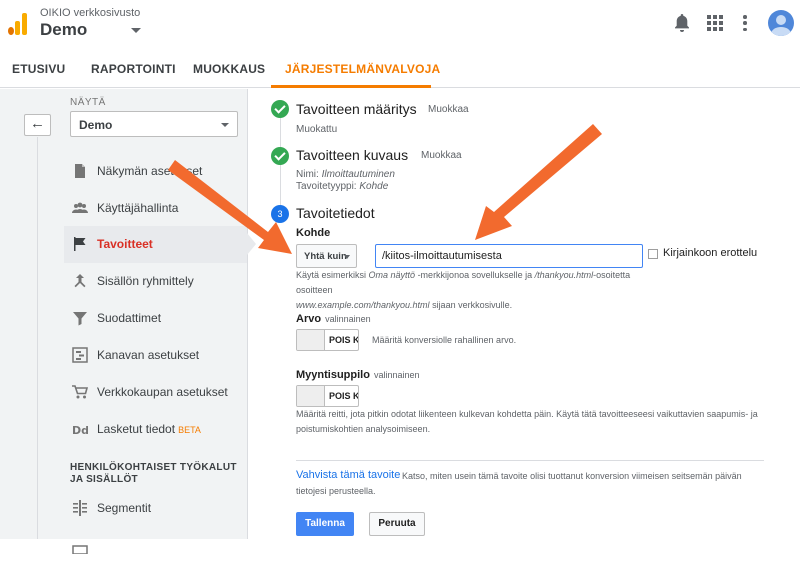 The image size is (800, 565). I want to click on destination-input, so click(509, 256).